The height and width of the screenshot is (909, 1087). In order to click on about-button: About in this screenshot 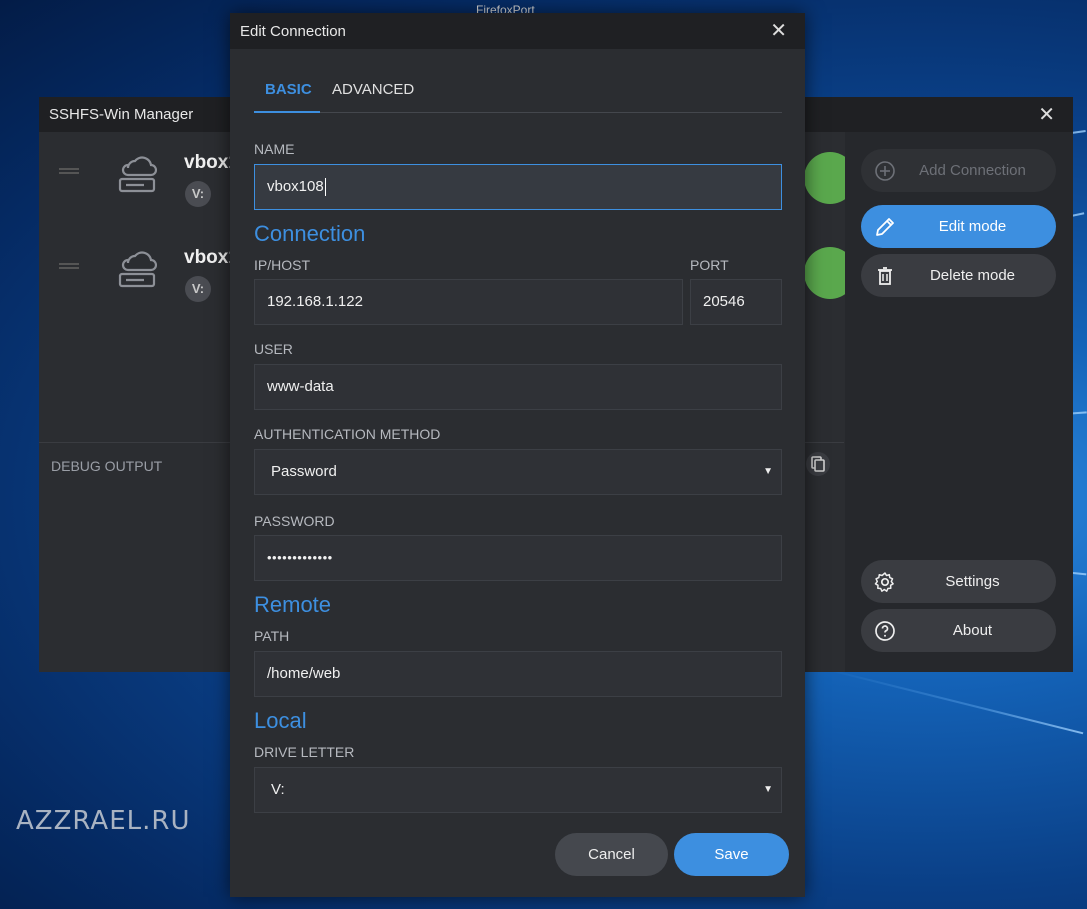, I will do `click(958, 630)`.